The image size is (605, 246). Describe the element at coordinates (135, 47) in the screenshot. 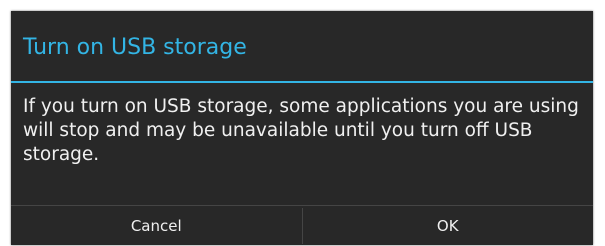

I see `dialog-title: Turn on USB storage` at that location.